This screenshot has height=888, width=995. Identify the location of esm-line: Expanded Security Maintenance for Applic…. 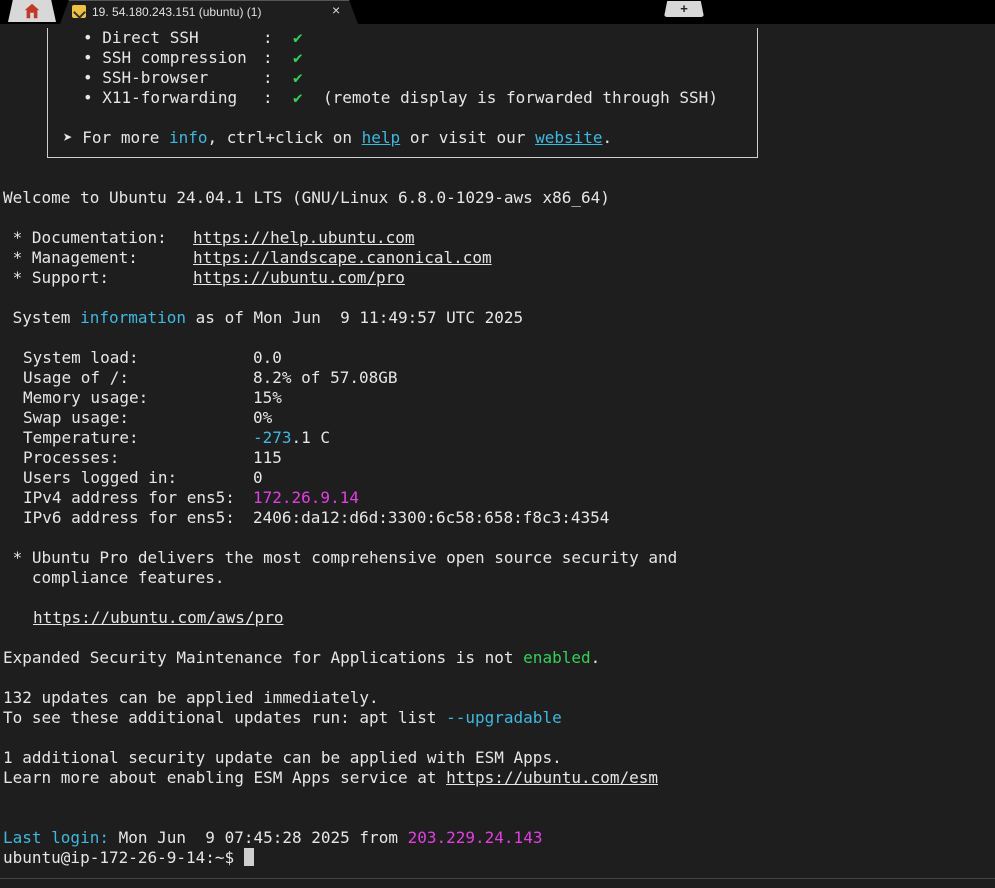
(301, 658).